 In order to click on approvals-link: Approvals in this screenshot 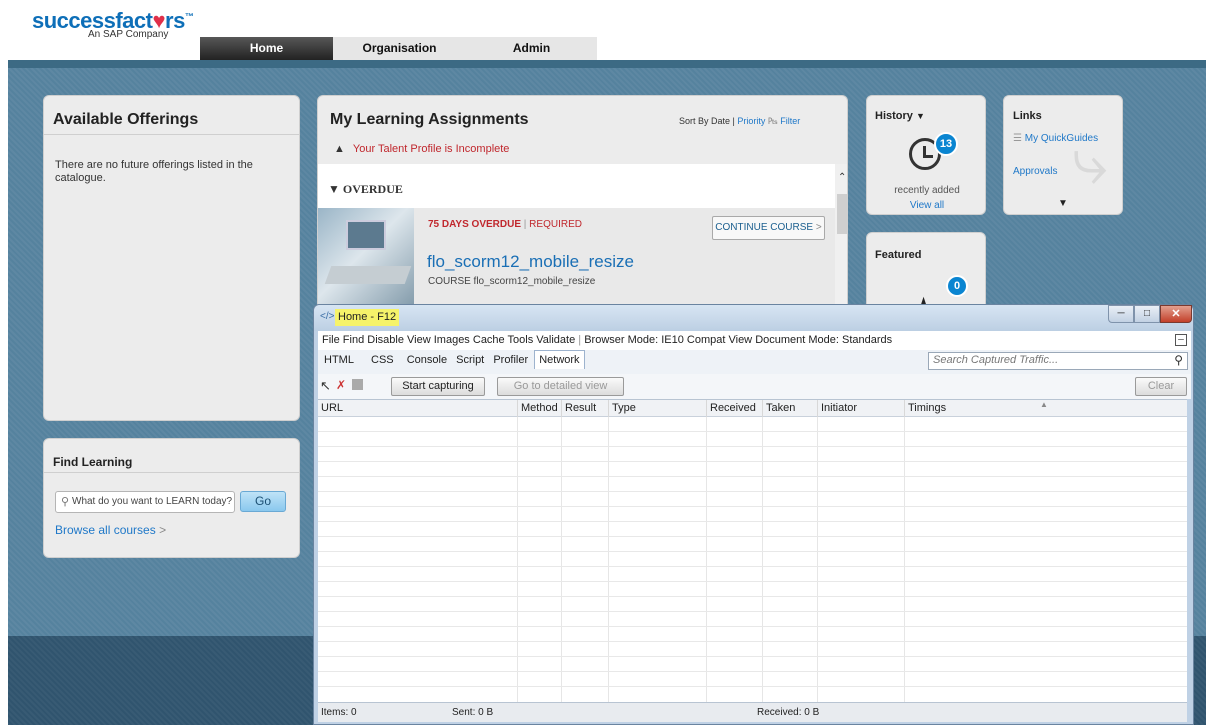, I will do `click(1035, 171)`.